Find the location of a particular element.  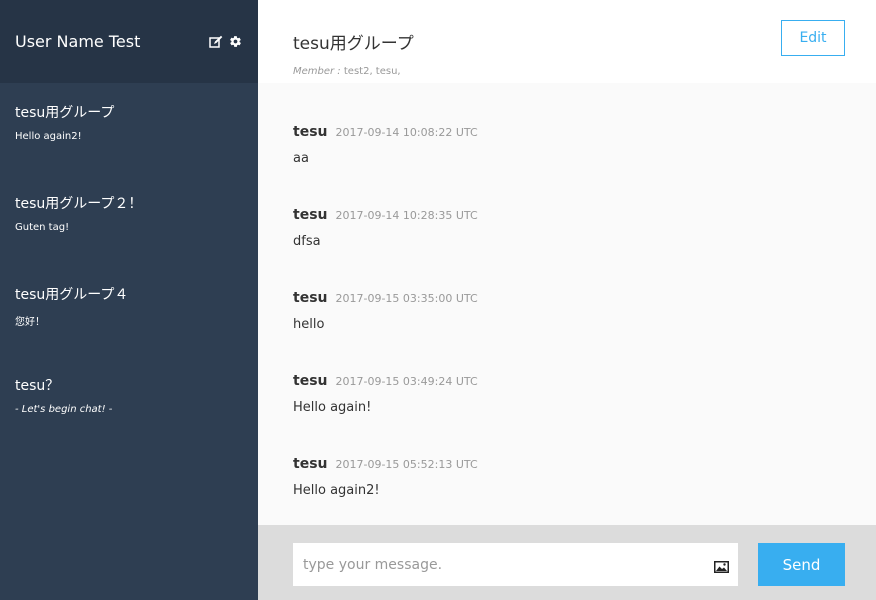

group-name: tesu？ is located at coordinates (37, 386).